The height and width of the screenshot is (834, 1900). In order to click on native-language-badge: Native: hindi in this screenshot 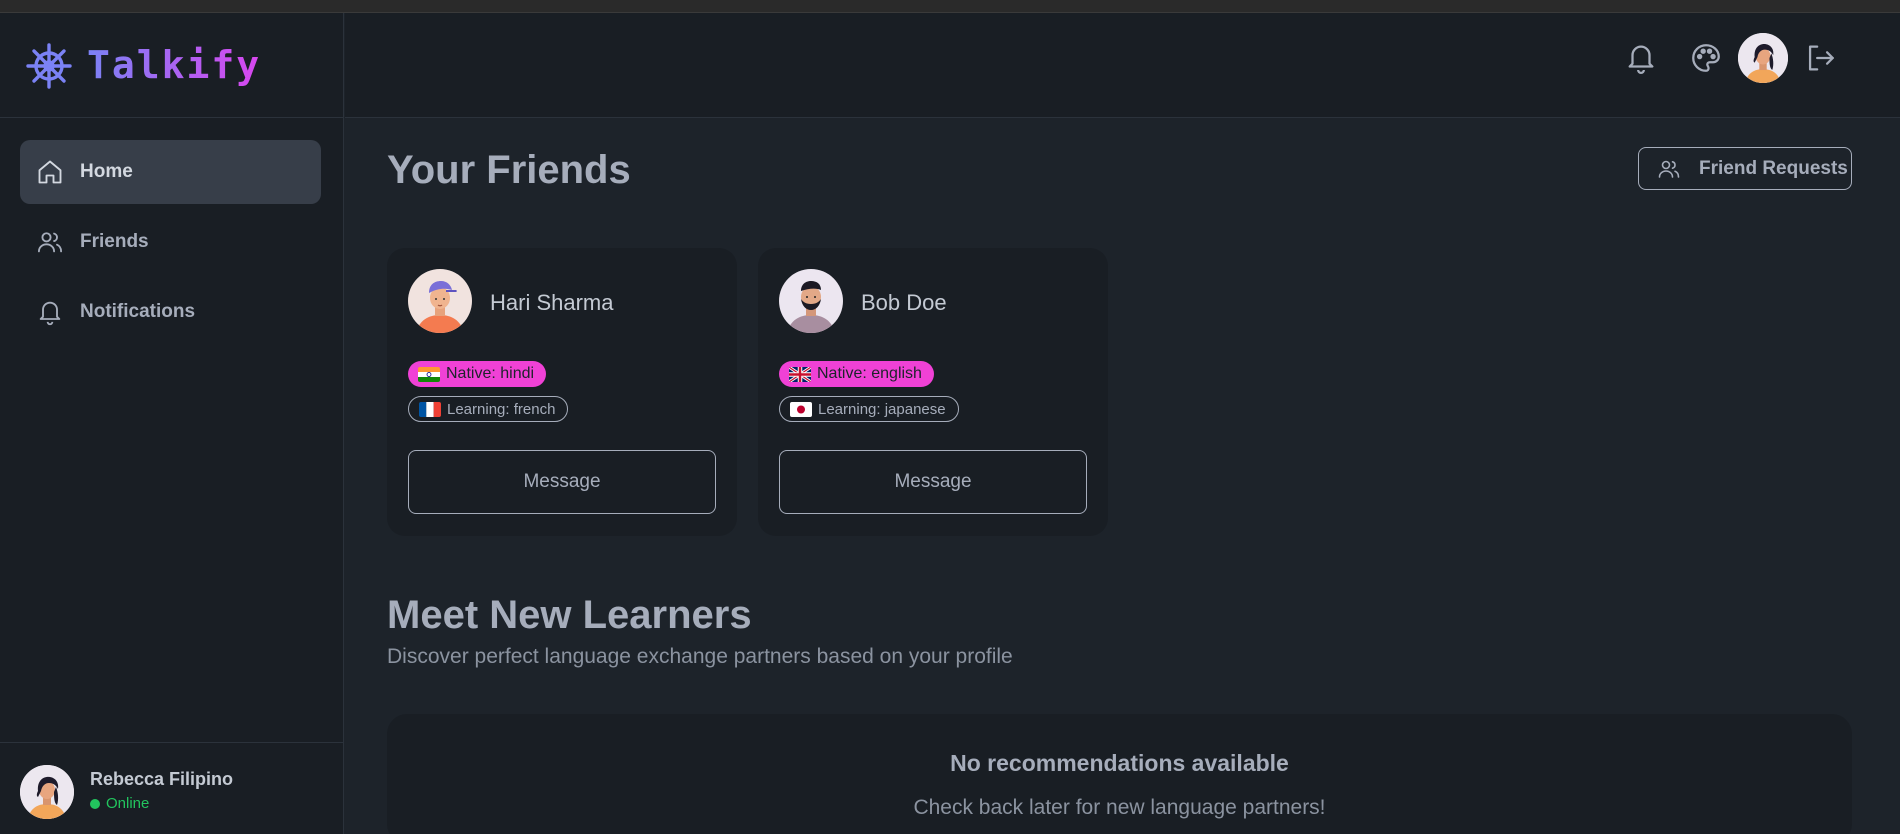, I will do `click(477, 374)`.